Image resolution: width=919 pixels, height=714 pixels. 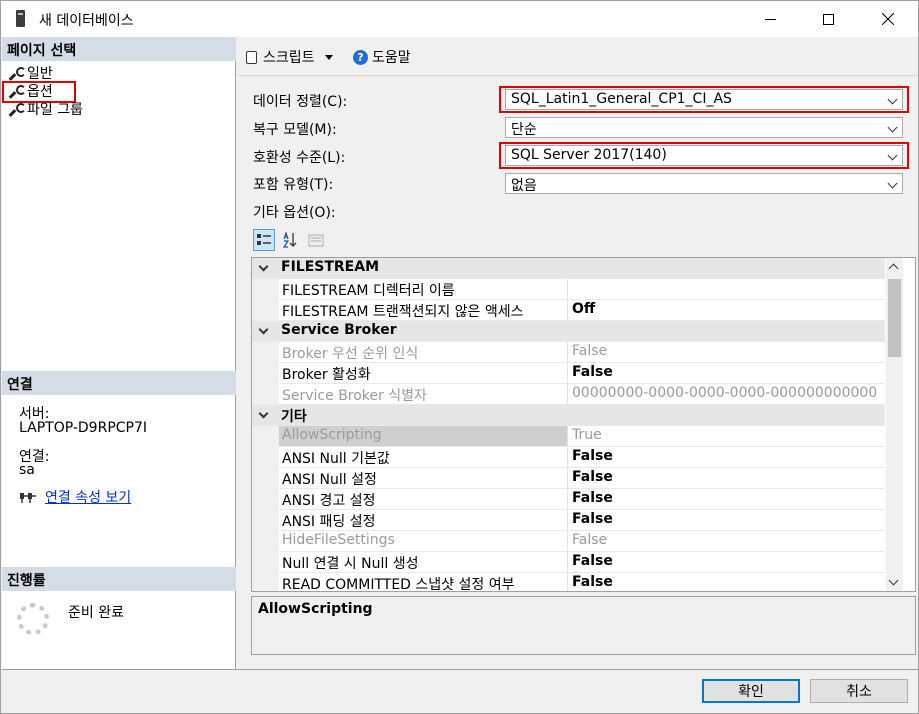 I want to click on toolbar-divider, so click(x=577, y=75).